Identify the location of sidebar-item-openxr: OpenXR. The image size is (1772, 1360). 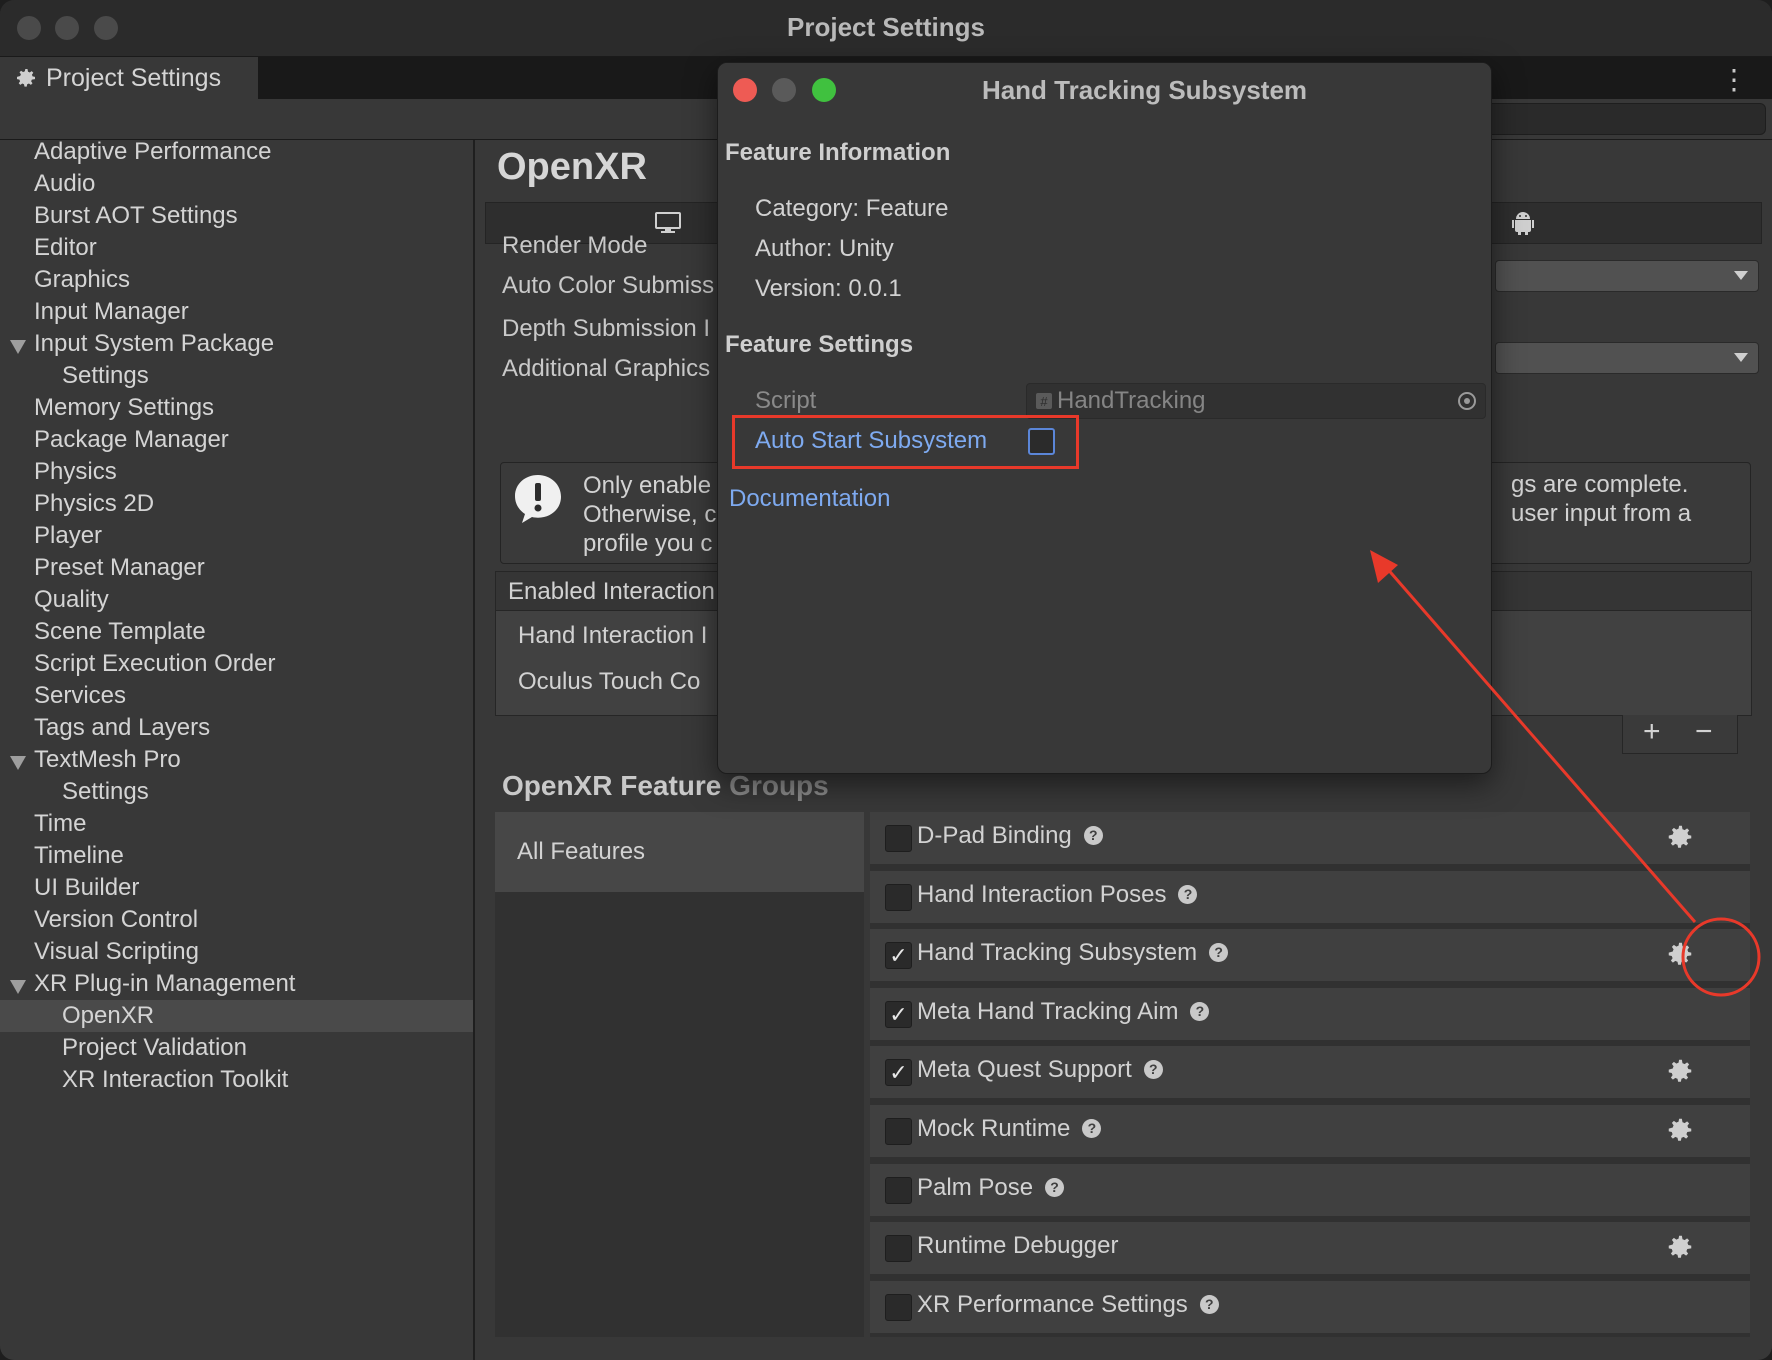
(236, 1016).